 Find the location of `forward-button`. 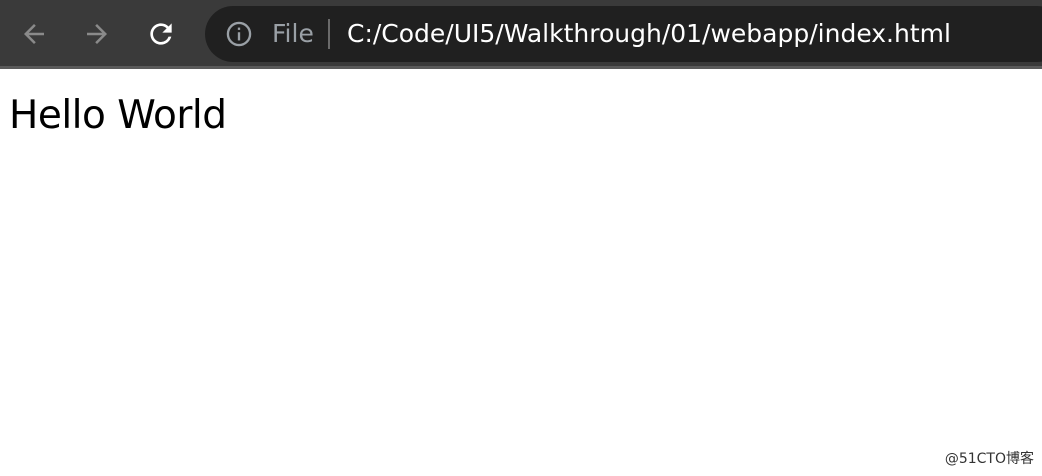

forward-button is located at coordinates (97, 34).